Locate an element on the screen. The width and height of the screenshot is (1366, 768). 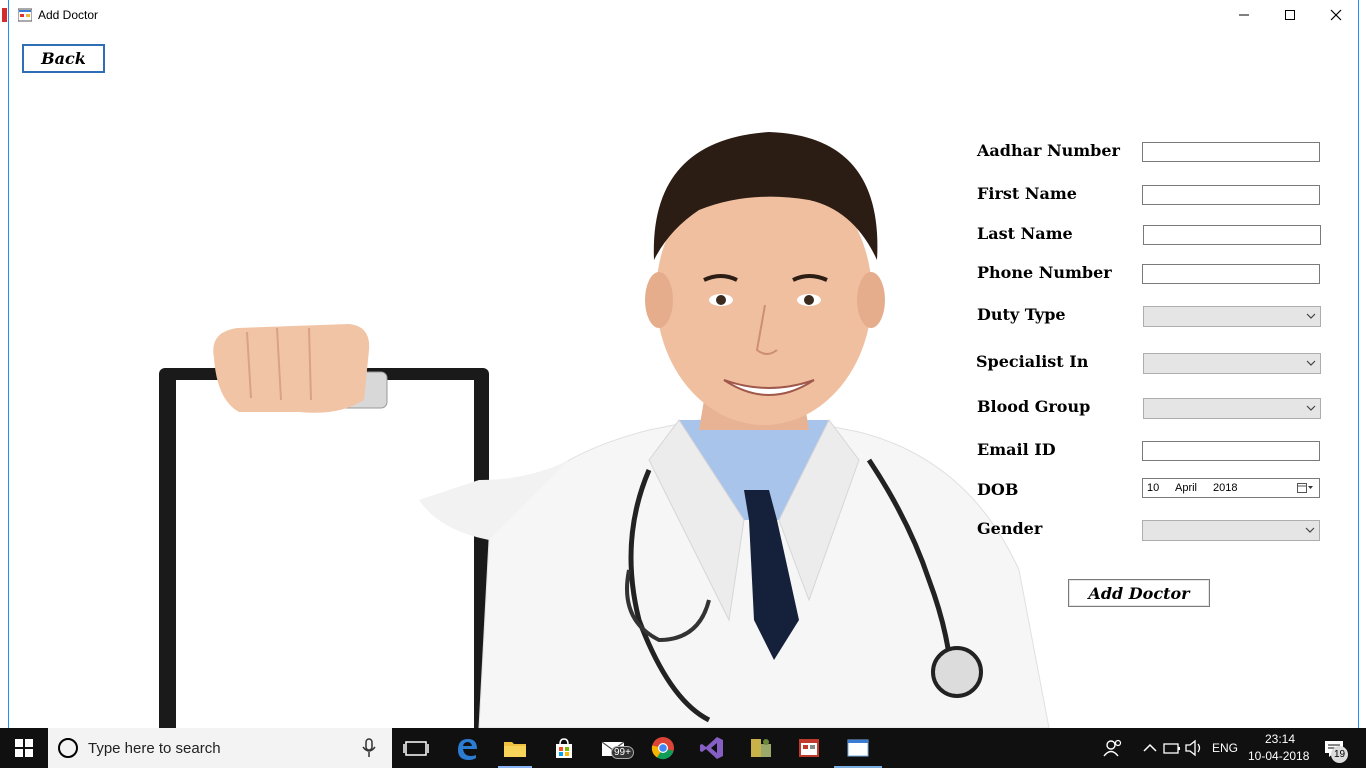
first-name-input is located at coordinates (1231, 195).